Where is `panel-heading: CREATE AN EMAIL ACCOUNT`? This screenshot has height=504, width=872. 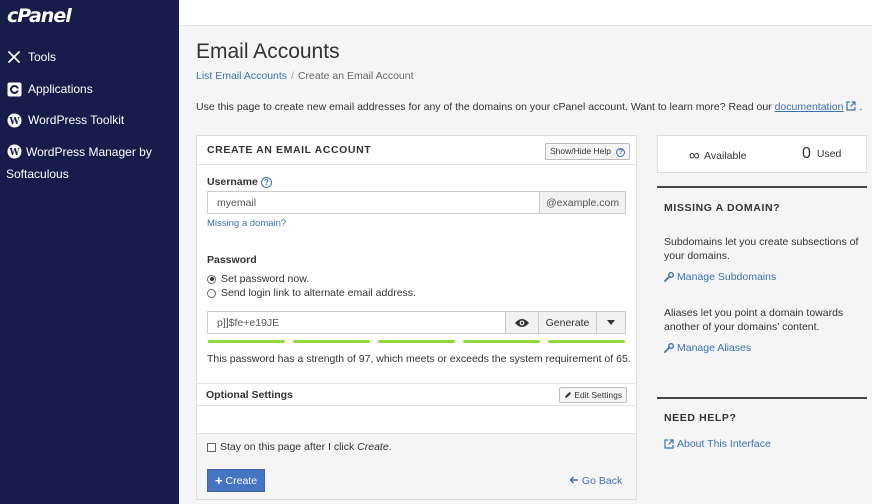
panel-heading: CREATE AN EMAIL ACCOUNT is located at coordinates (289, 150).